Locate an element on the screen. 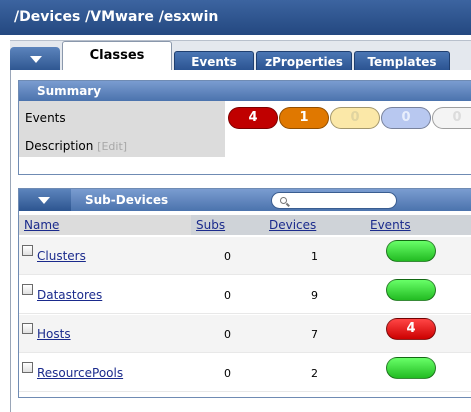 The height and width of the screenshot is (412, 471). event-count-warning: 0 is located at coordinates (355, 117).